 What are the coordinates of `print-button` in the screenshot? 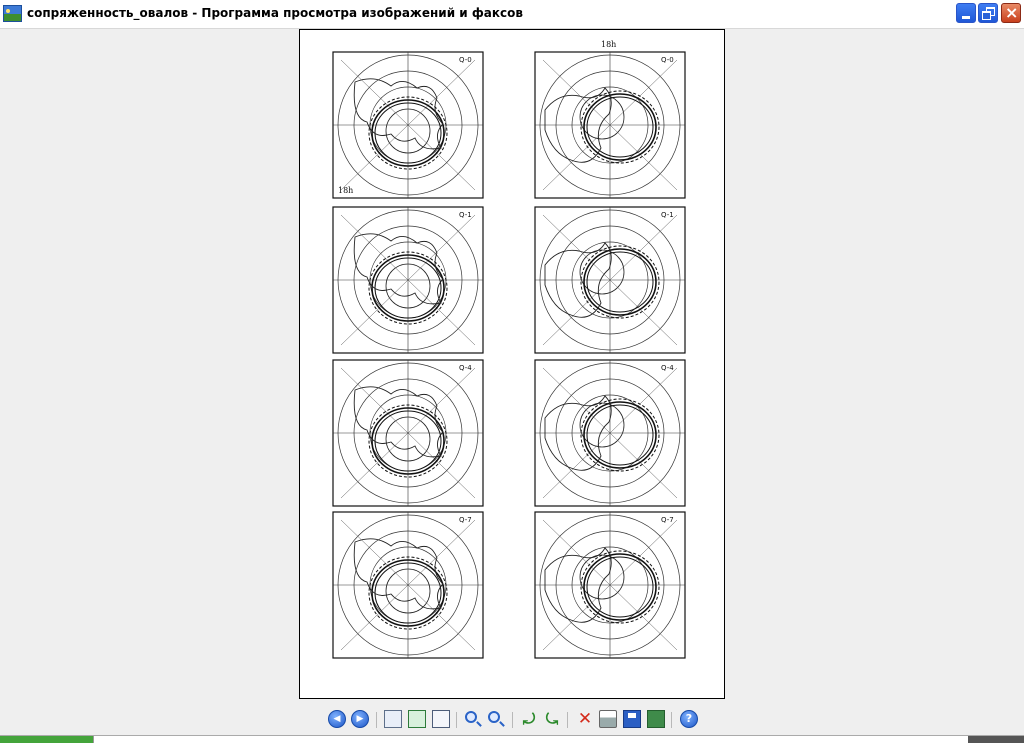 It's located at (608, 719).